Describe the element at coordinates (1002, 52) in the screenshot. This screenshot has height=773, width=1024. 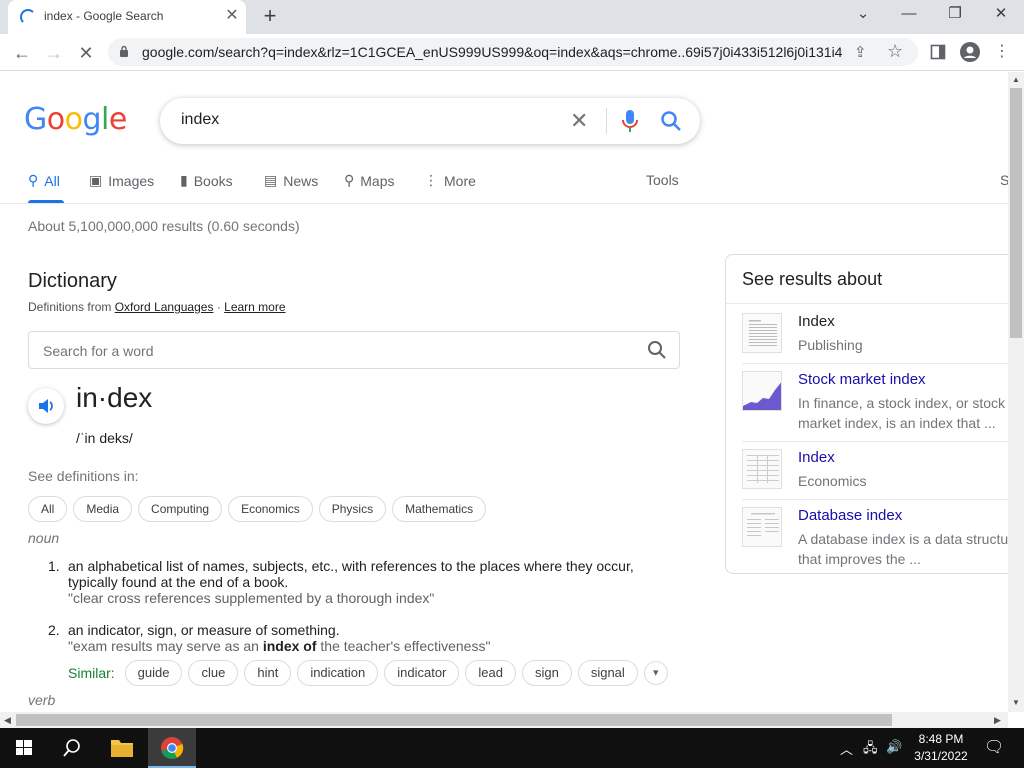
I see `menu-kebab-icon: ⋮` at that location.